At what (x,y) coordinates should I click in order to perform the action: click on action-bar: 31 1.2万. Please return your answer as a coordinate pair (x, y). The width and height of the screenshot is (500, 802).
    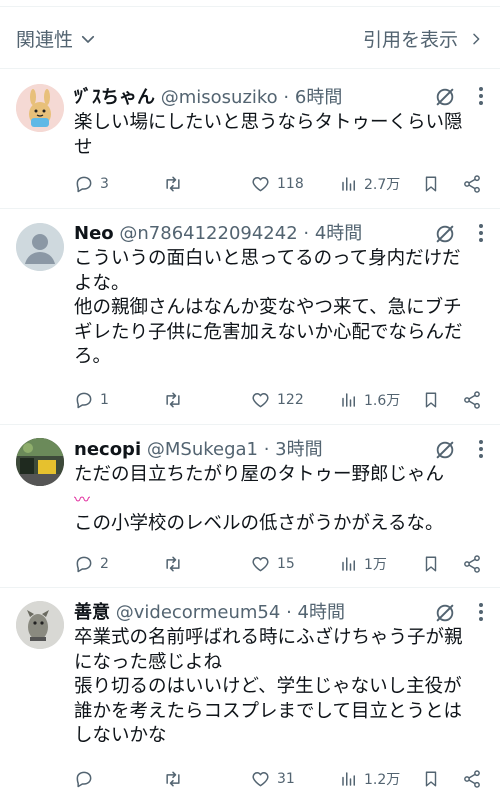
    Looking at the image, I should click on (279, 779).